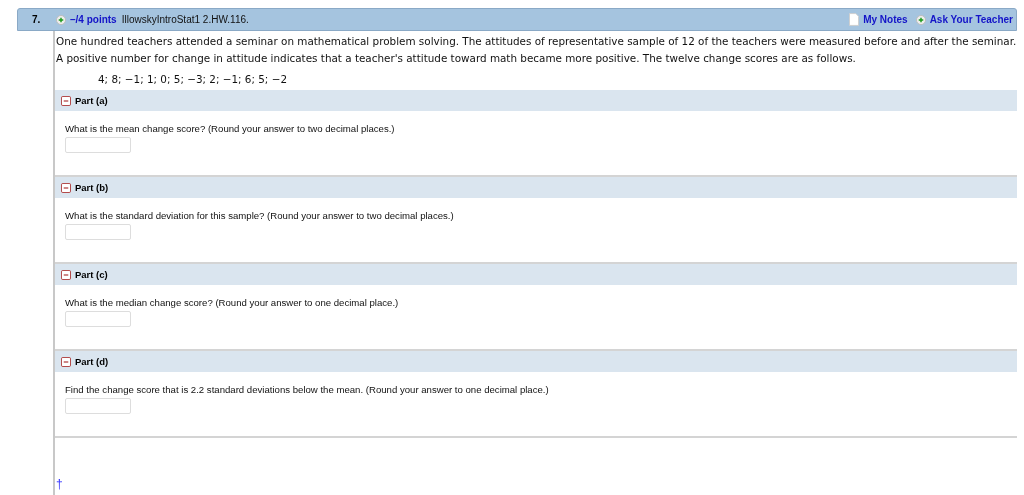 This screenshot has height=495, width=1024. Describe the element at coordinates (536, 274) in the screenshot. I see `part-header: Part (c)` at that location.